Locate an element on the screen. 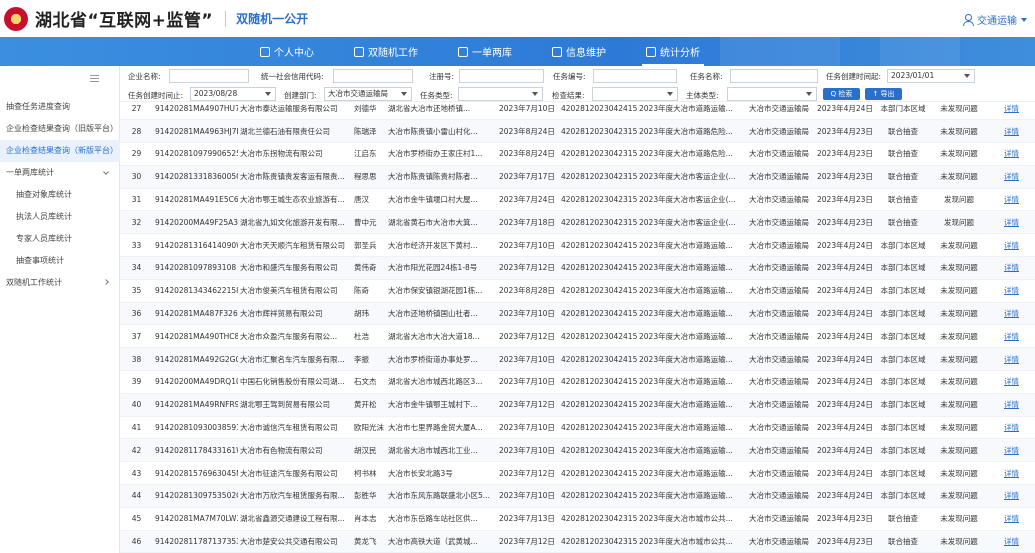  dept-select: 大冶市交通运输局 is located at coordinates (368, 94).